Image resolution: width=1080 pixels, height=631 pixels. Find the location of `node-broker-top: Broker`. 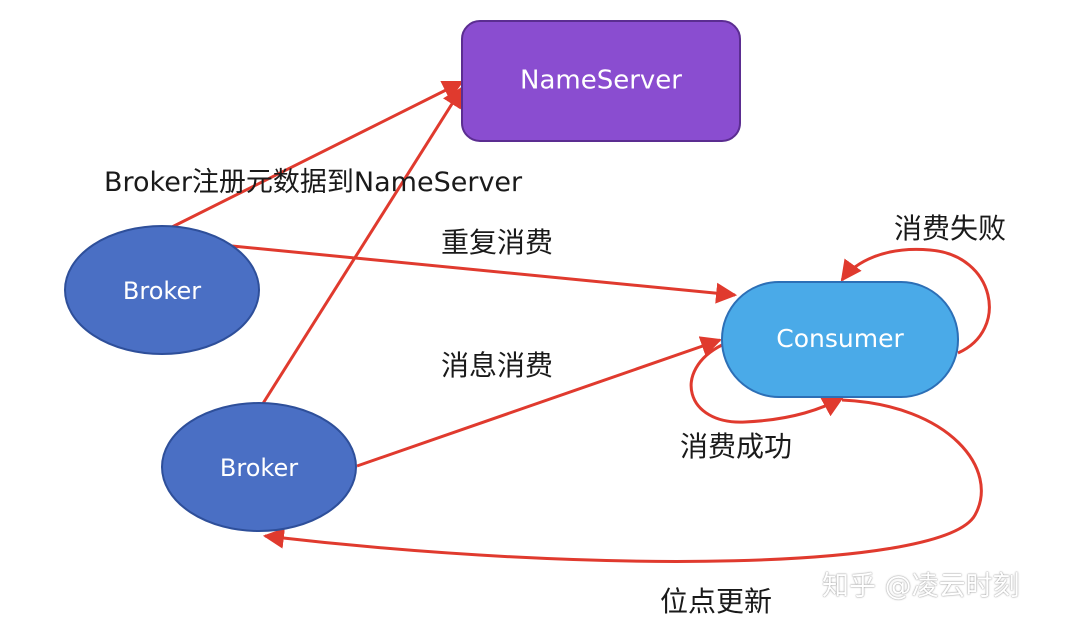

node-broker-top: Broker is located at coordinates (162, 290).